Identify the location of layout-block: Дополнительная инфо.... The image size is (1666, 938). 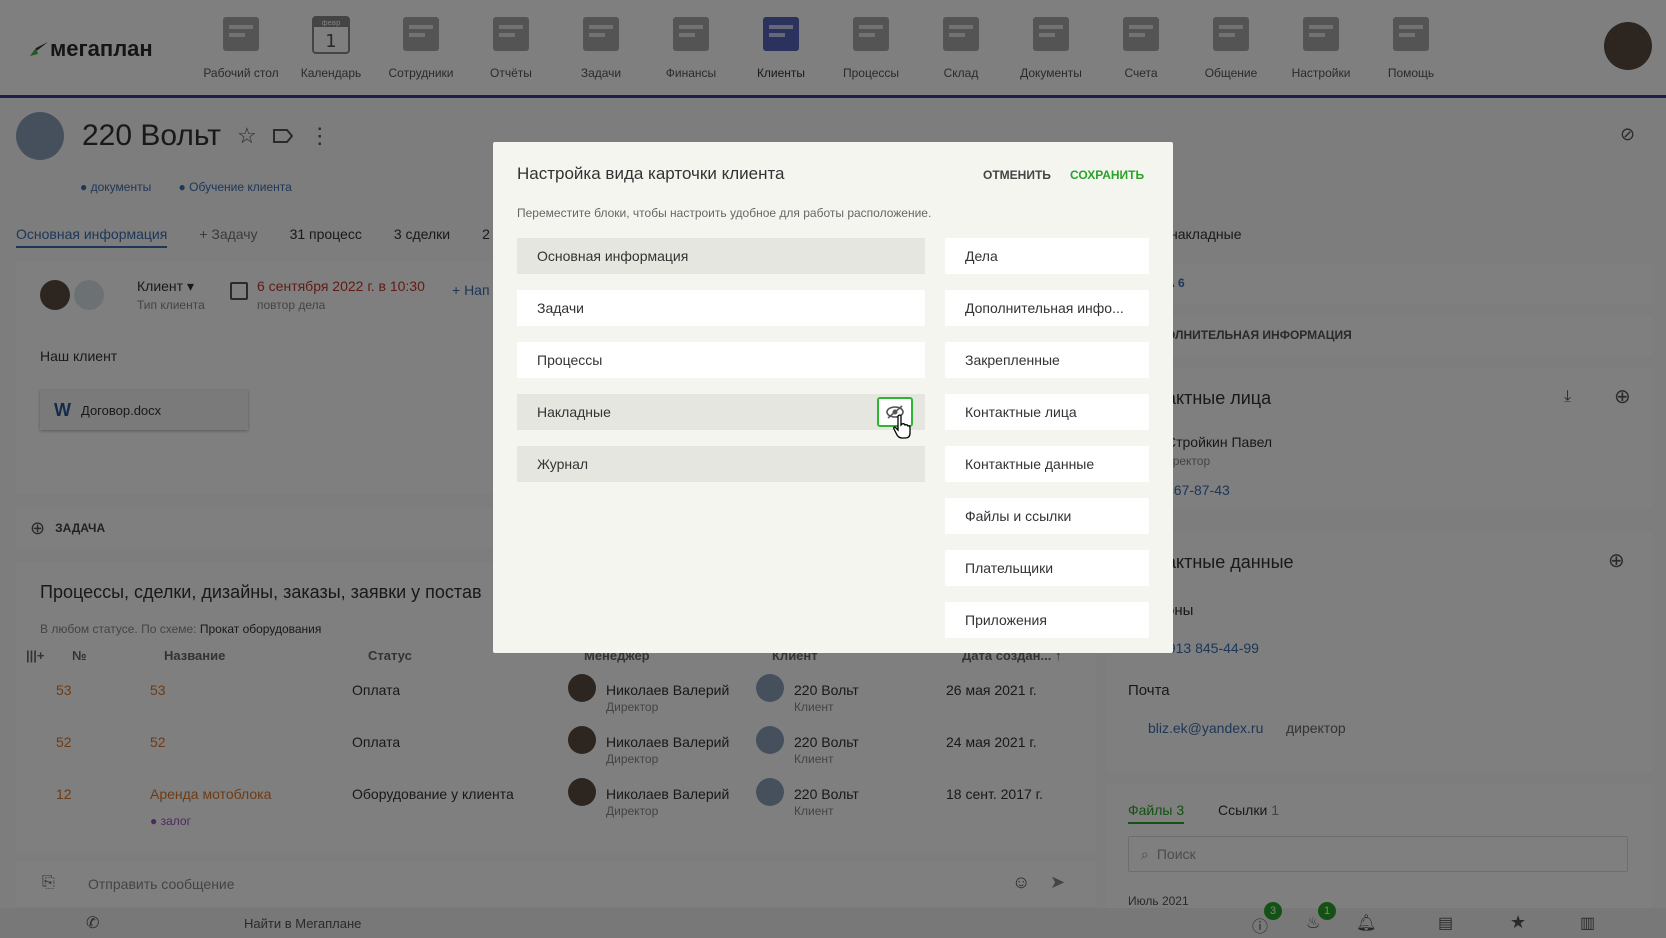
(1047, 308).